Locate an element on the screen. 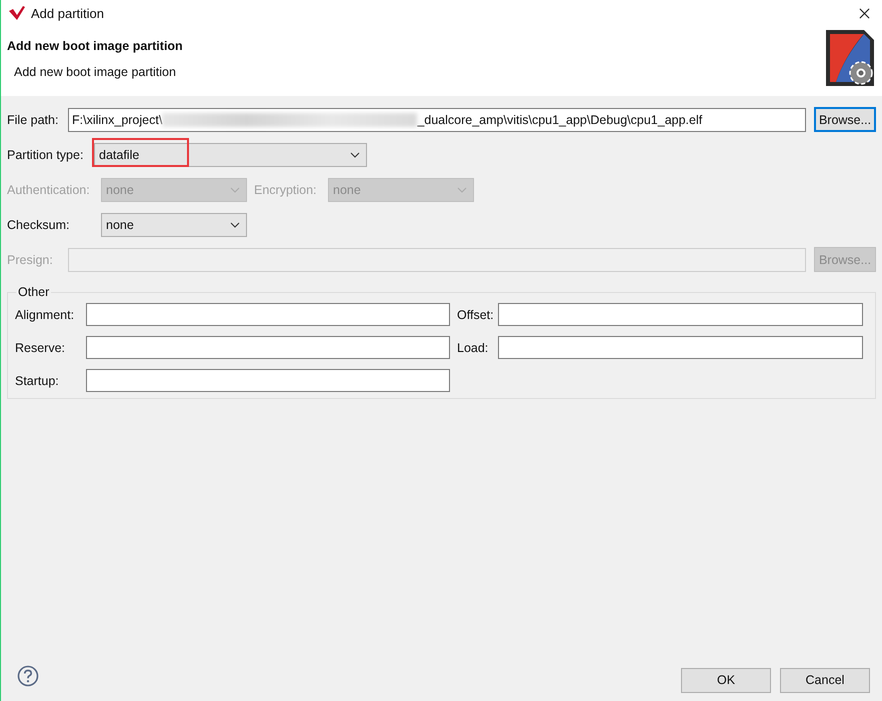  close-icon is located at coordinates (864, 13).